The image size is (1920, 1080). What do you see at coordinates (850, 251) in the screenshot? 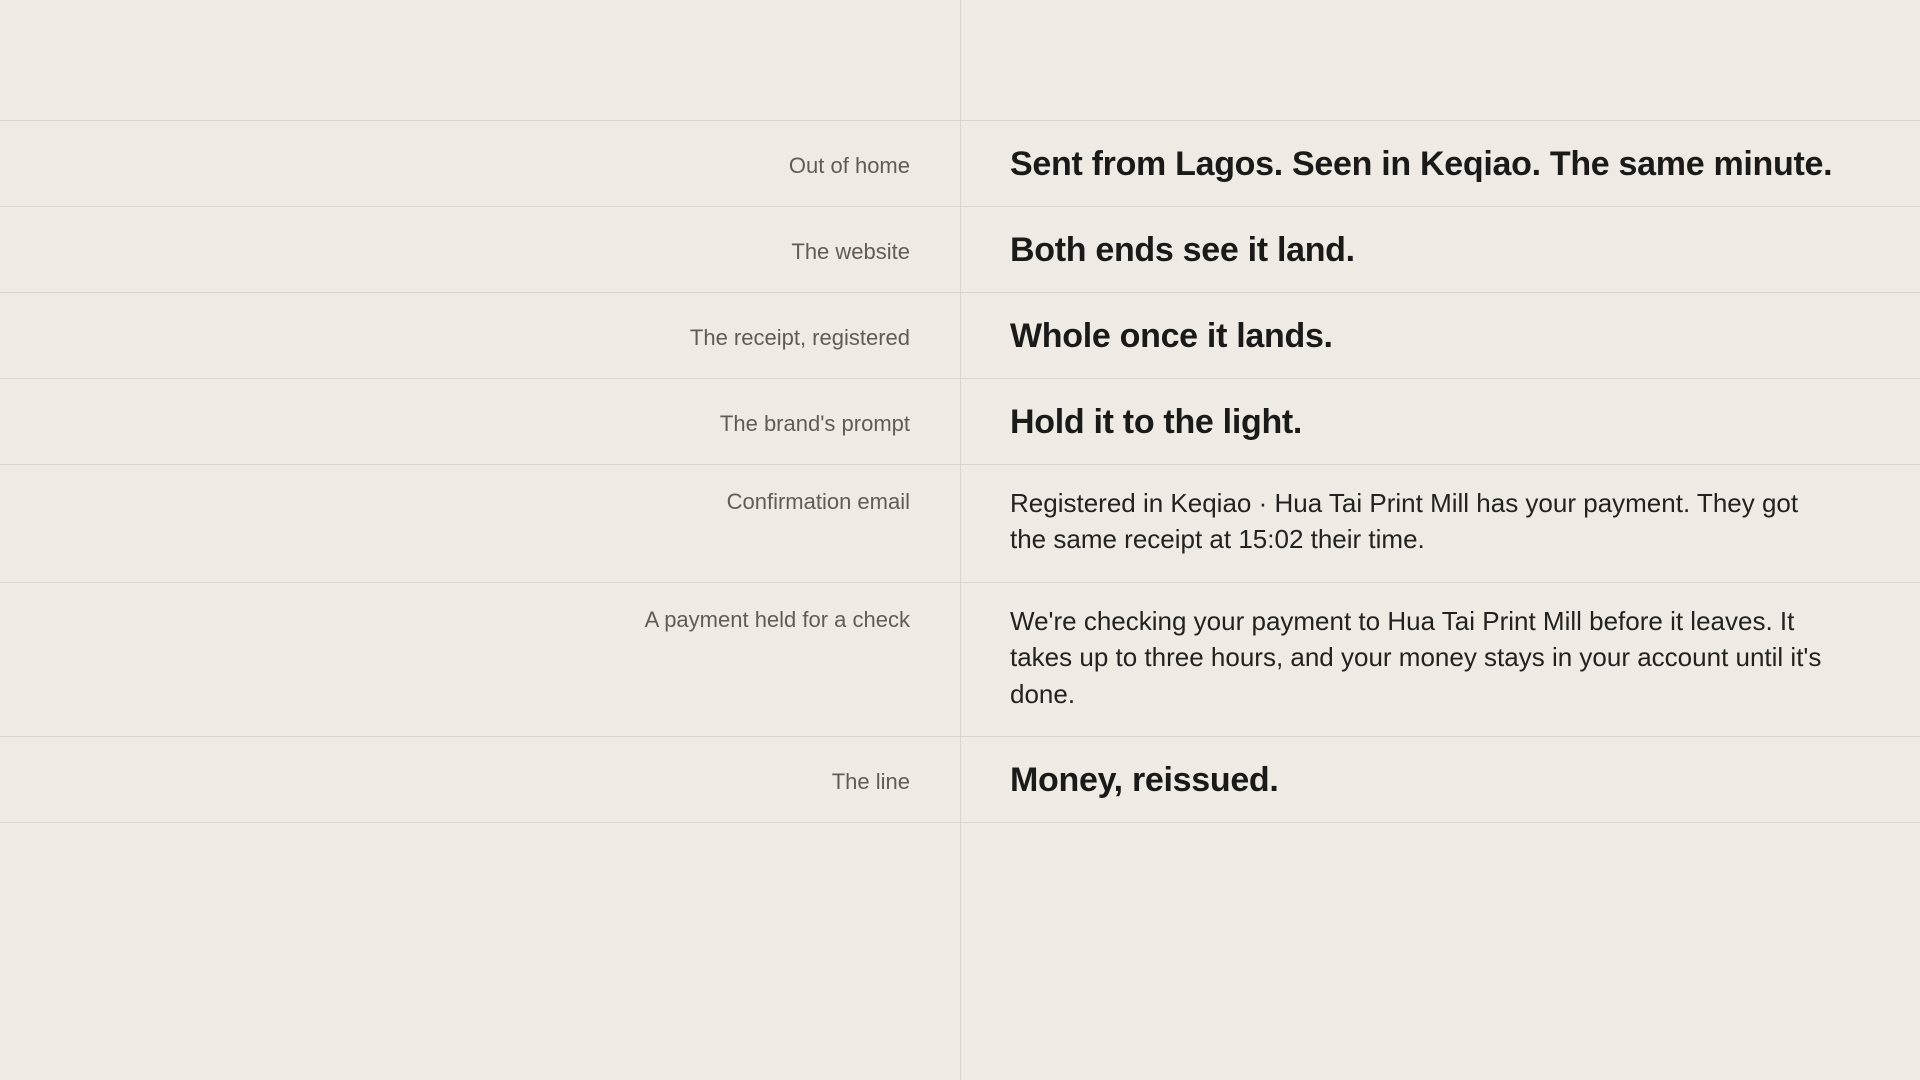
I see `row-label: The website` at bounding box center [850, 251].